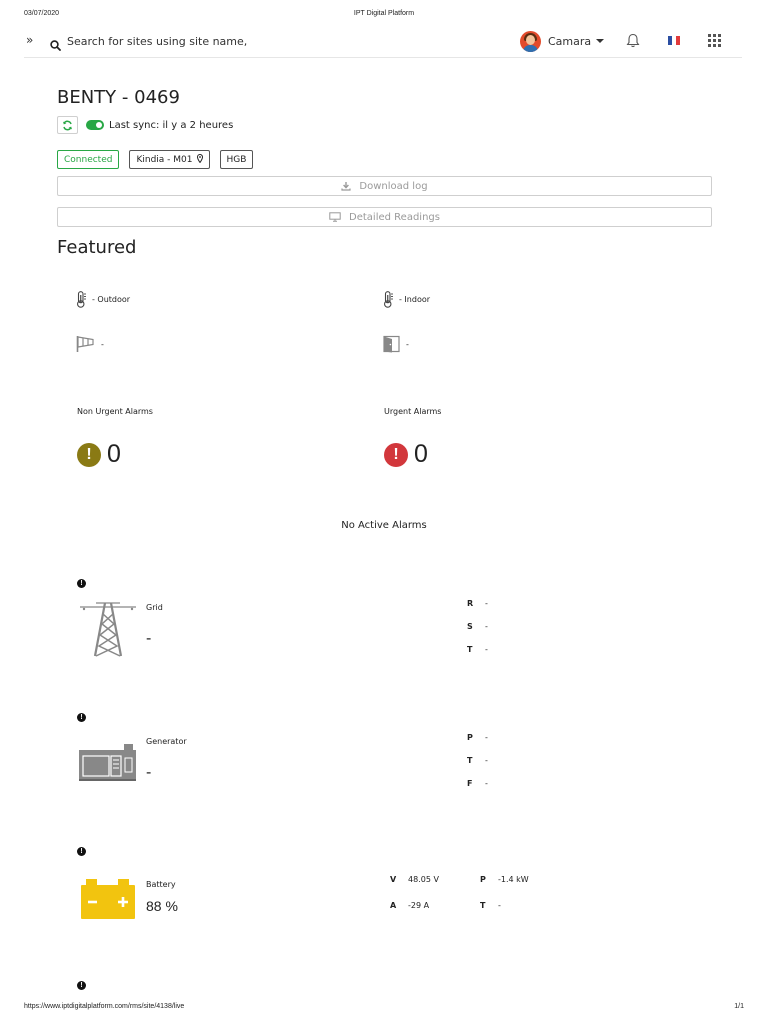  I want to click on indoor-temperature: - Indoor, so click(406, 299).